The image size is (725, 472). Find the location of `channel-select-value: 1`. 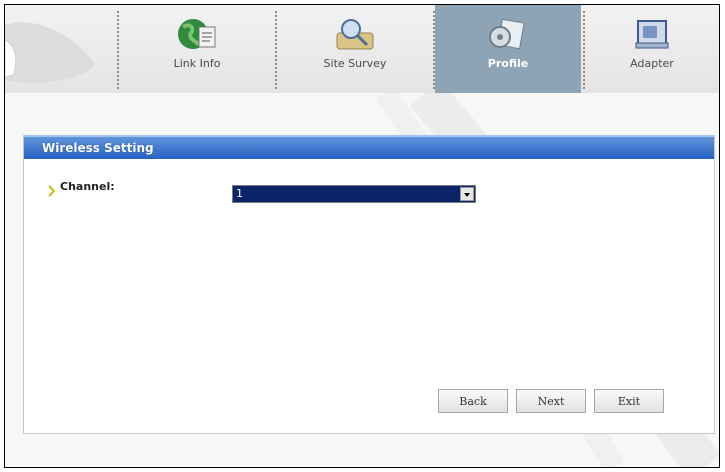

channel-select-value: 1 is located at coordinates (239, 193).